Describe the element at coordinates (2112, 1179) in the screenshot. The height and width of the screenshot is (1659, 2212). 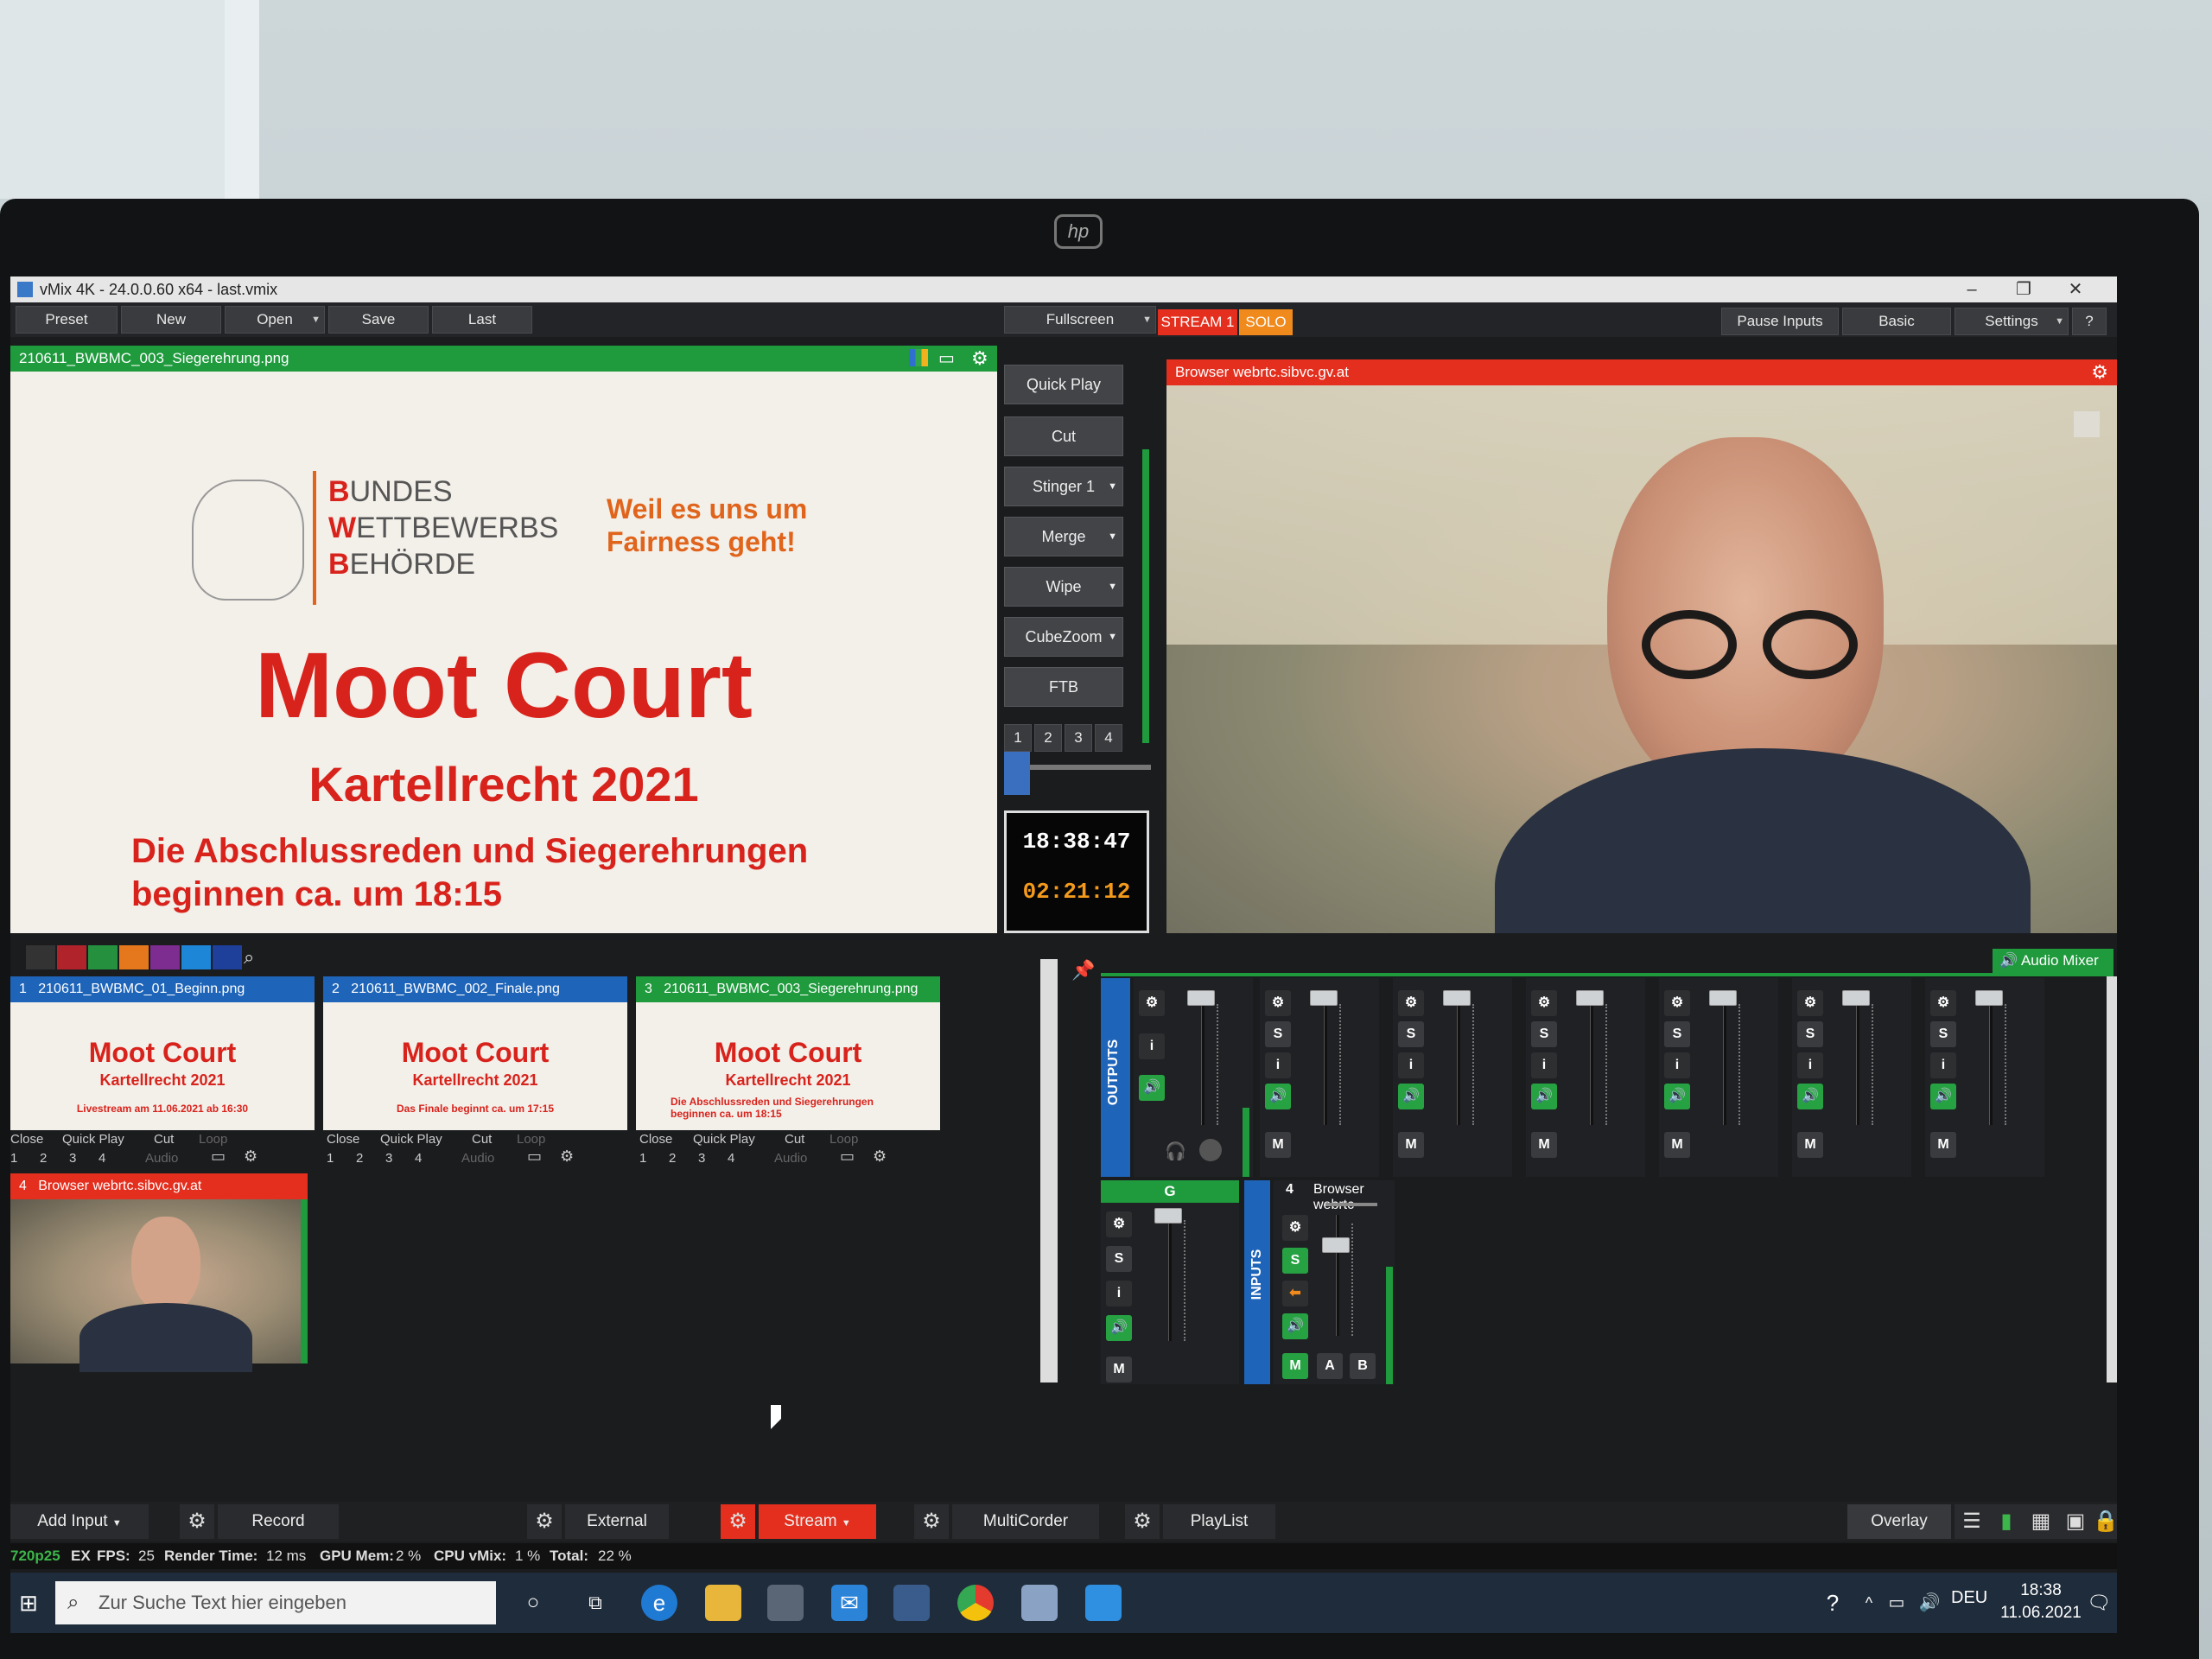
I see `mixer-scrollbar` at that location.